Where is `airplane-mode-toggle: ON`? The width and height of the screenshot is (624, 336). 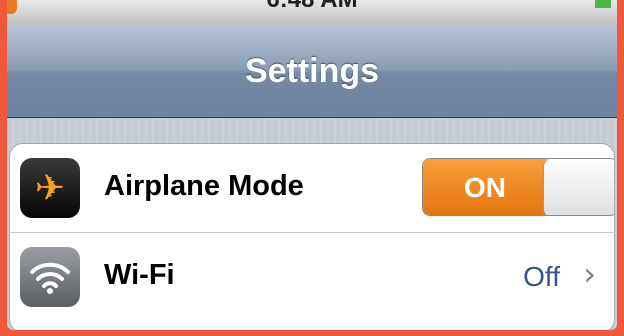
airplane-mode-toggle: ON is located at coordinates (518, 187).